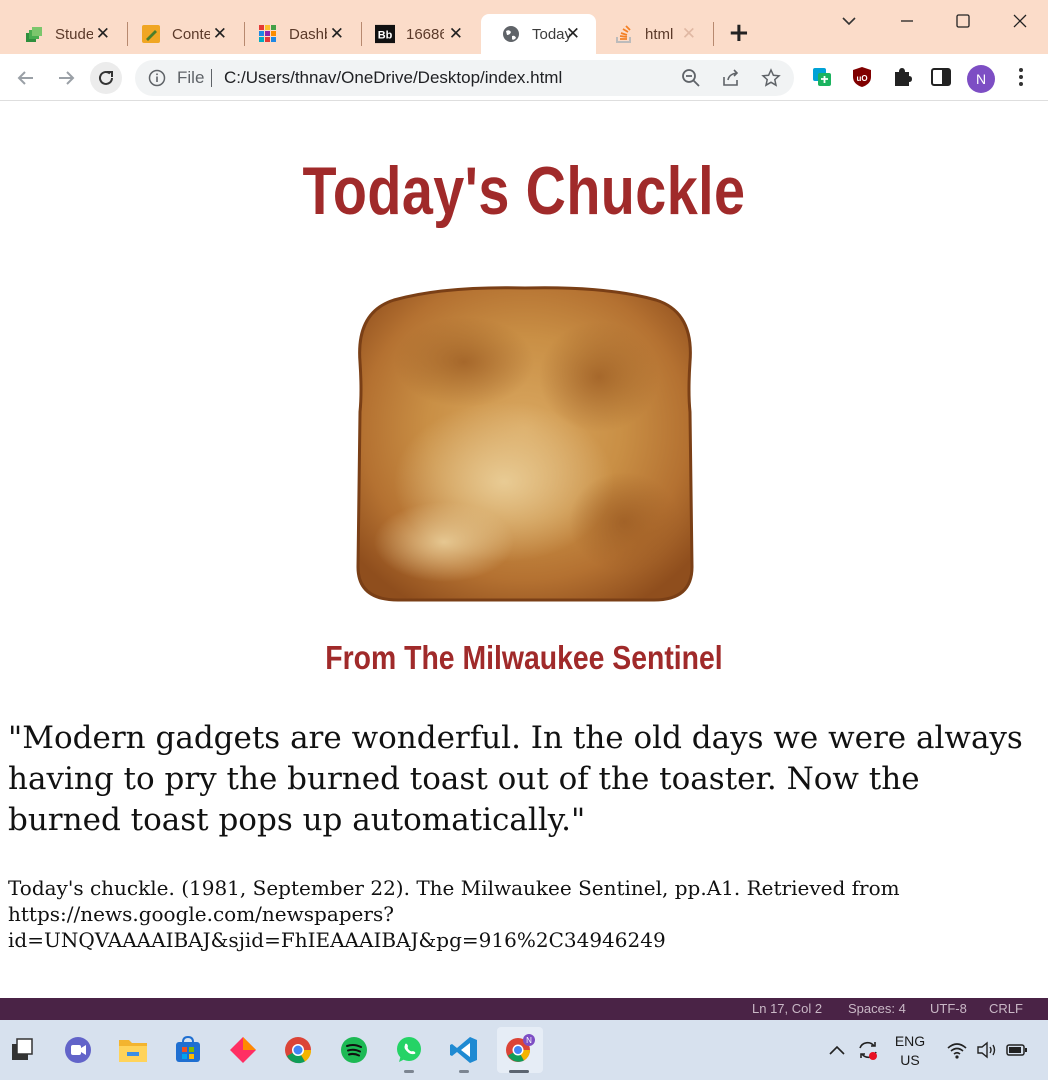 The height and width of the screenshot is (1080, 1048). I want to click on blackboard-icon: Bb, so click(385, 34).